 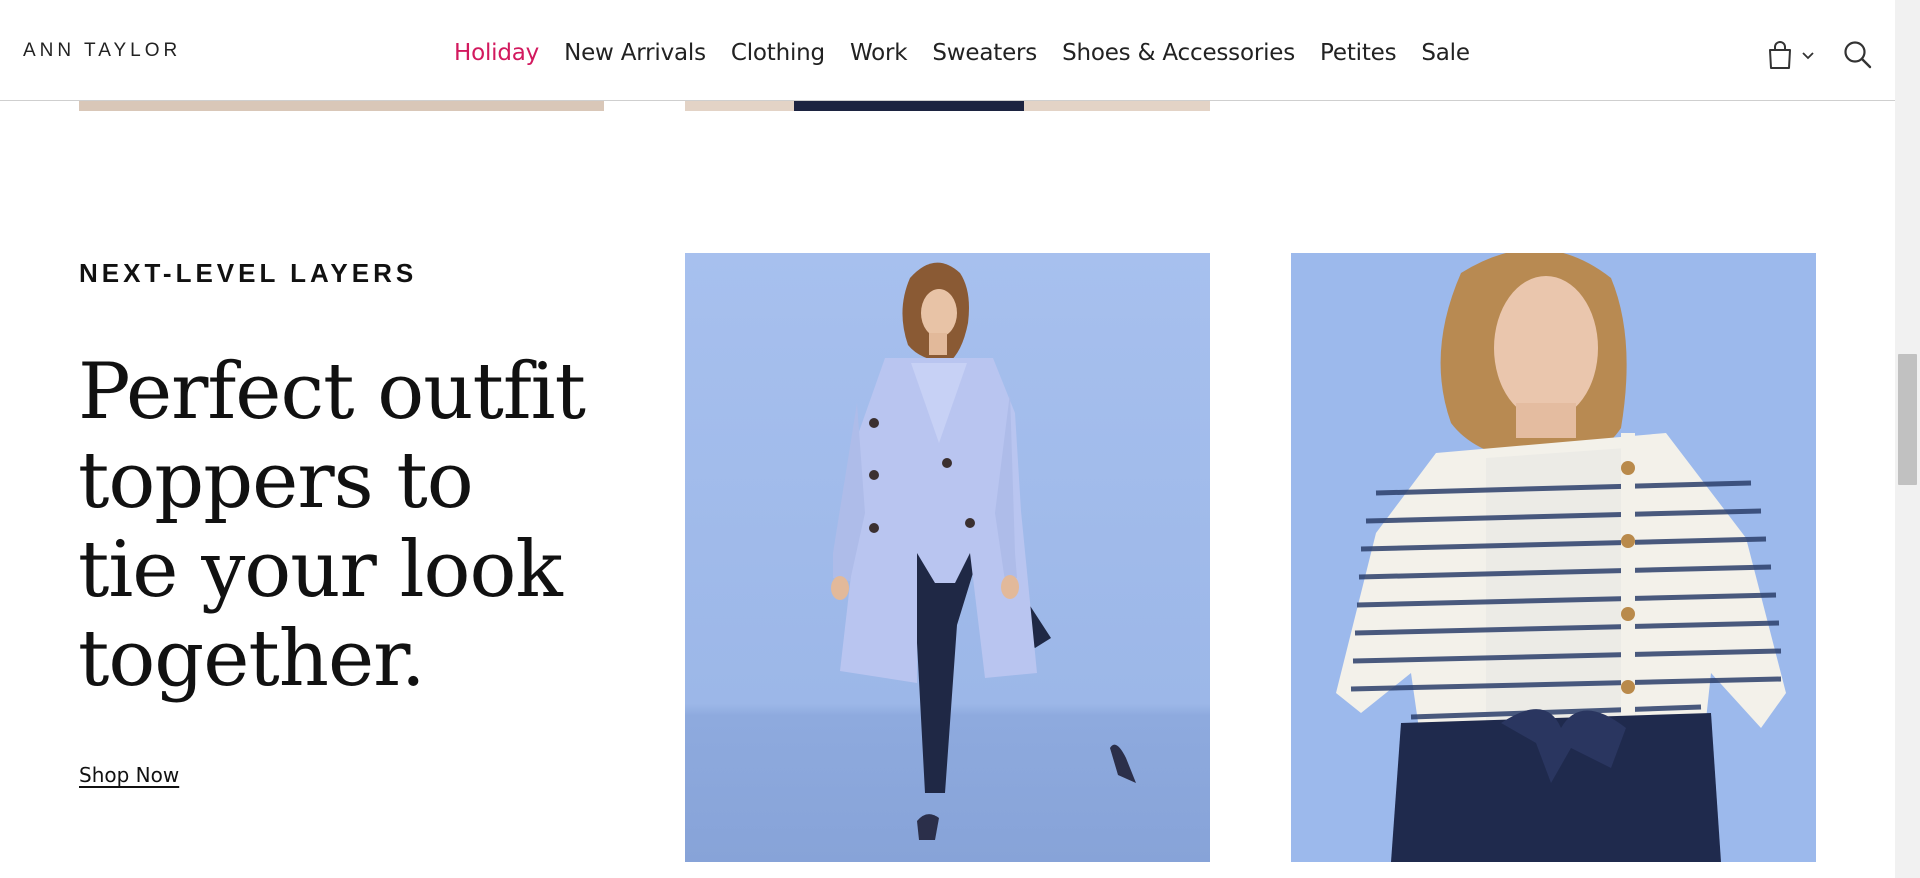 I want to click on headline-line: toppers to, so click(x=276, y=481).